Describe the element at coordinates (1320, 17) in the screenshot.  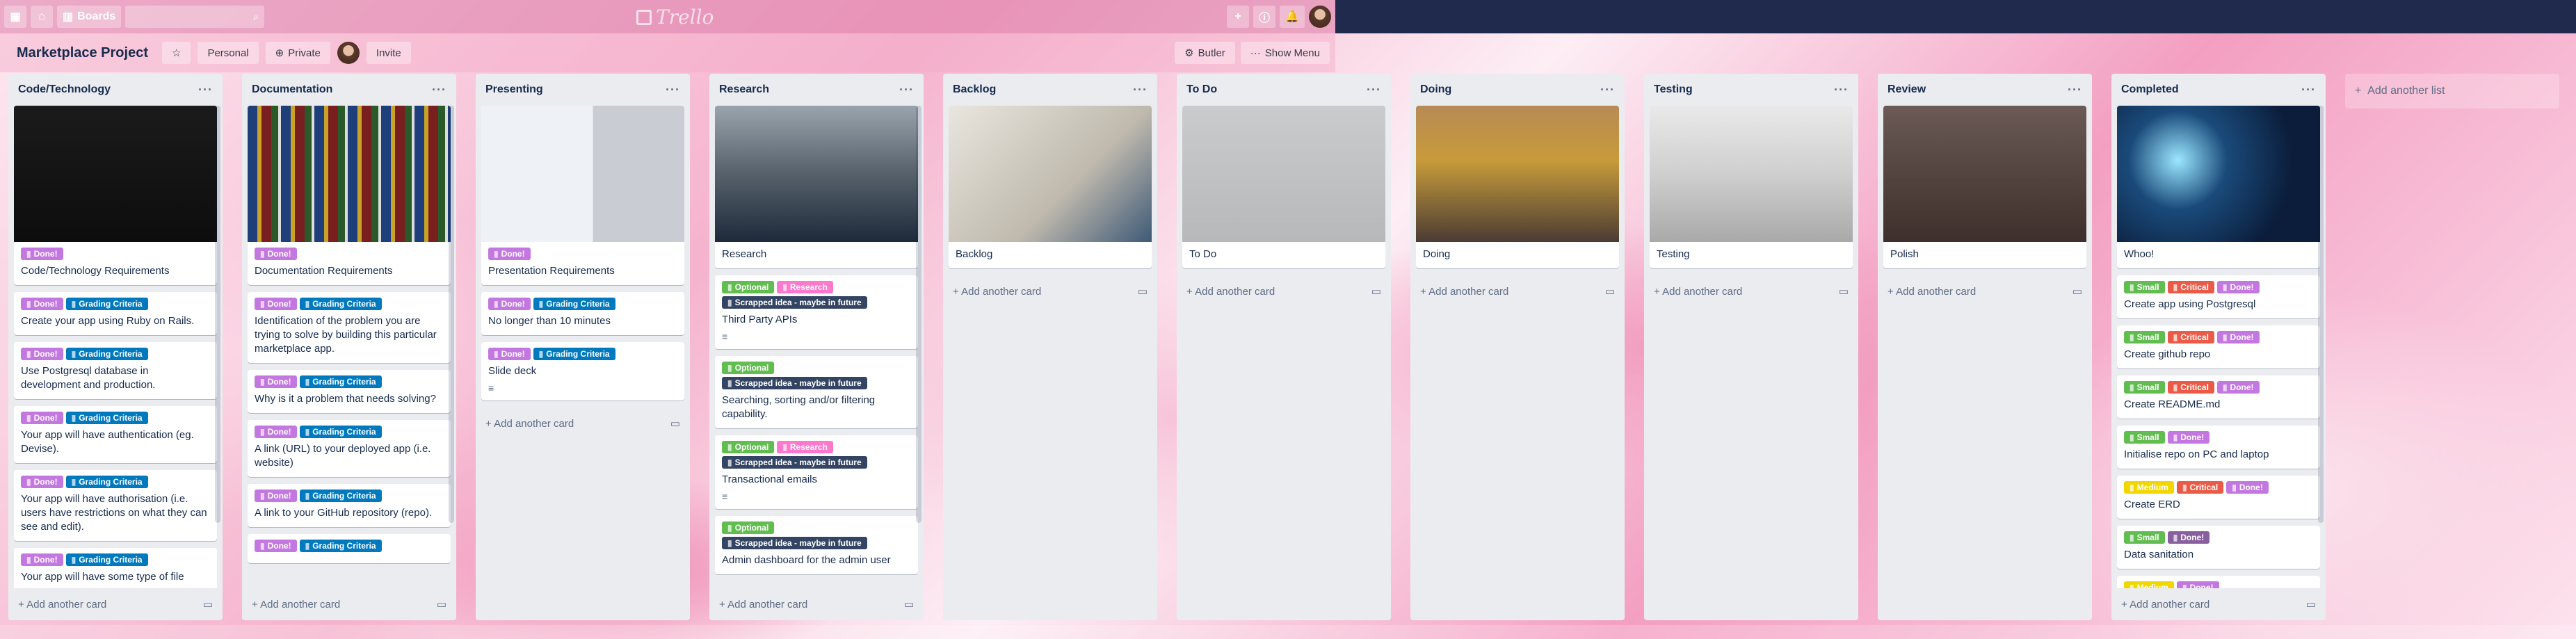
I see `user-avatar` at that location.